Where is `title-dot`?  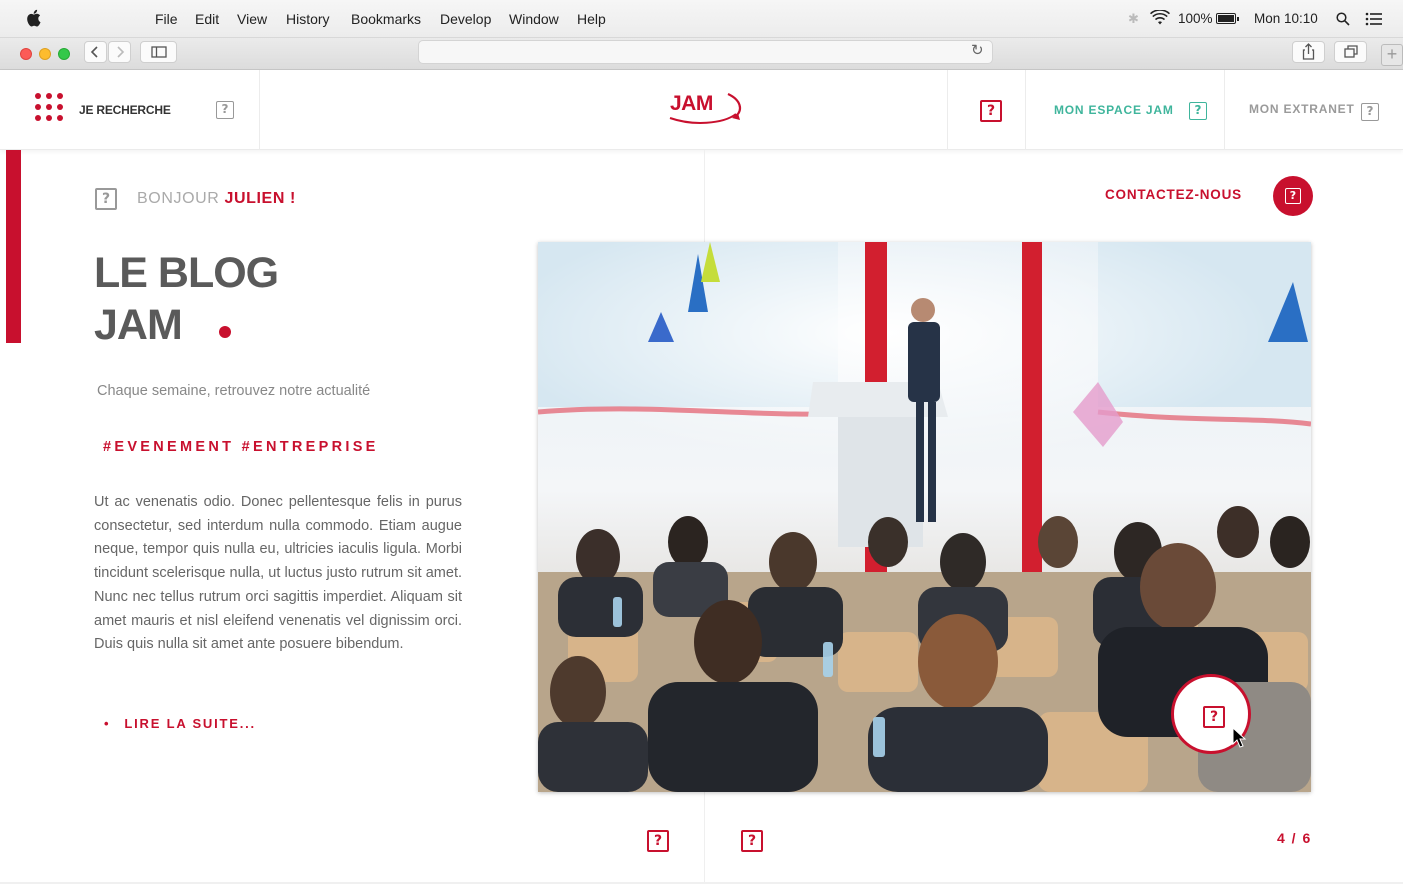 title-dot is located at coordinates (225, 332).